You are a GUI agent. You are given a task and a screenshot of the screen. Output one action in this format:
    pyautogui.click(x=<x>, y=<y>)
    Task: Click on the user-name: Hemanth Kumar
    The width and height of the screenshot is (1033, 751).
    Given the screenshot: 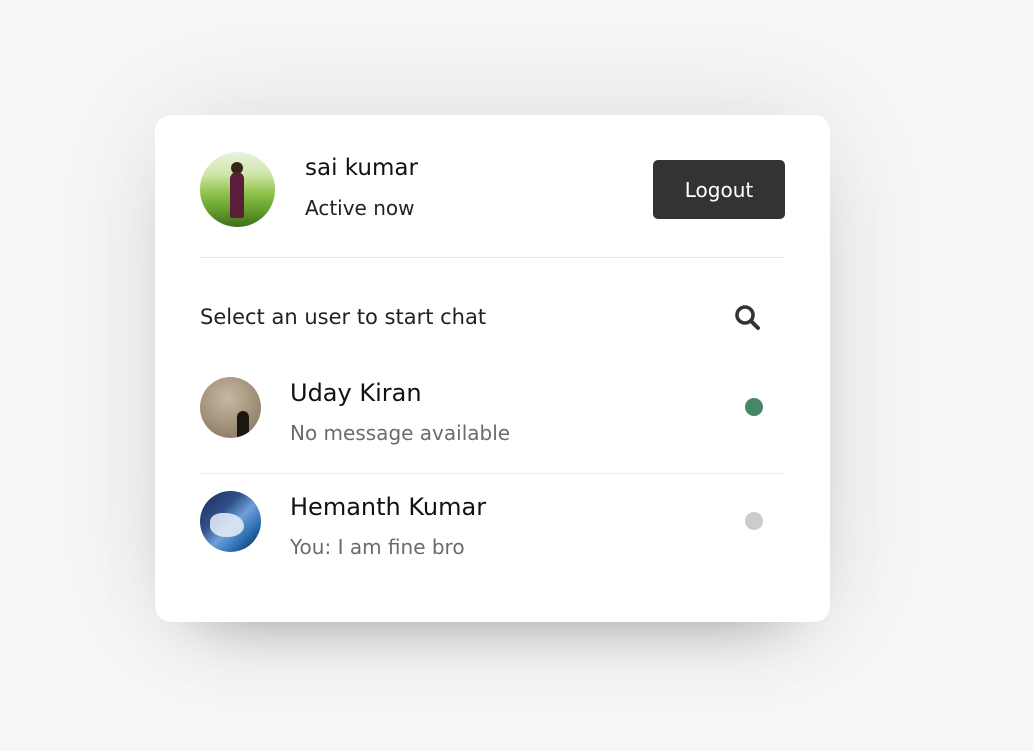 What is the action you would take?
    pyautogui.click(x=388, y=507)
    